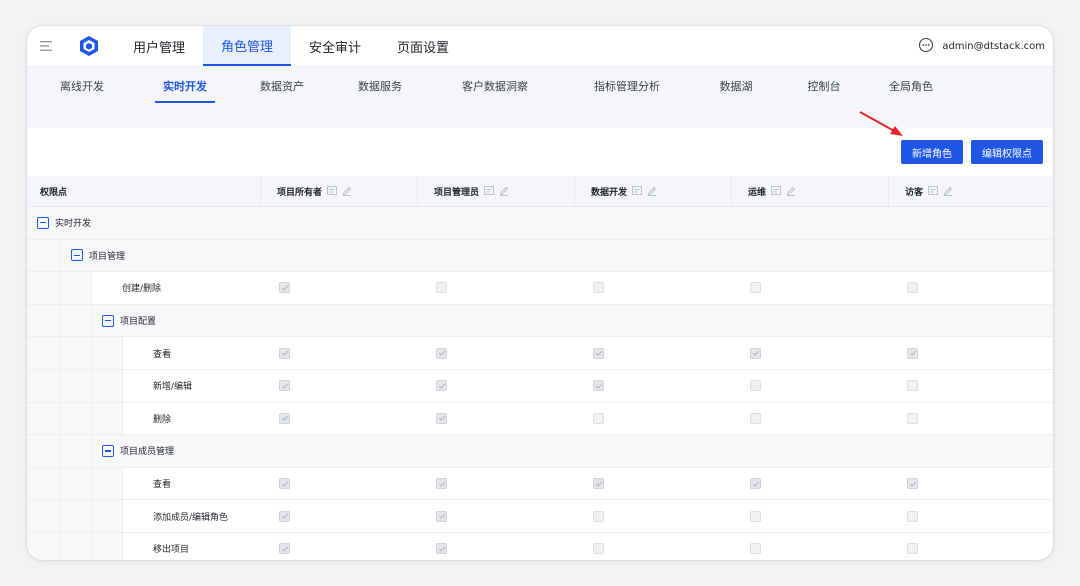 Image resolution: width=1080 pixels, height=586 pixels. Describe the element at coordinates (335, 46) in the screenshot. I see `nav-item-2: 安全审计` at that location.